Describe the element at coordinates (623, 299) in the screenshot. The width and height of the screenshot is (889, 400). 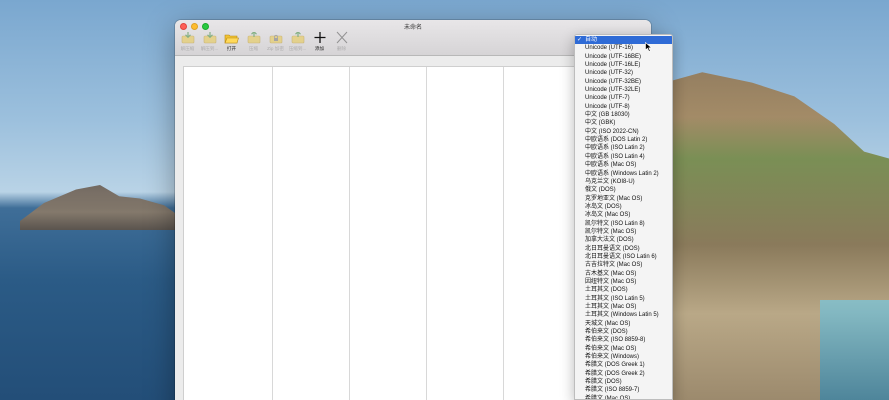
I see `encoding-menu-item: 土耳其文 (ISO Latin 5)` at that location.